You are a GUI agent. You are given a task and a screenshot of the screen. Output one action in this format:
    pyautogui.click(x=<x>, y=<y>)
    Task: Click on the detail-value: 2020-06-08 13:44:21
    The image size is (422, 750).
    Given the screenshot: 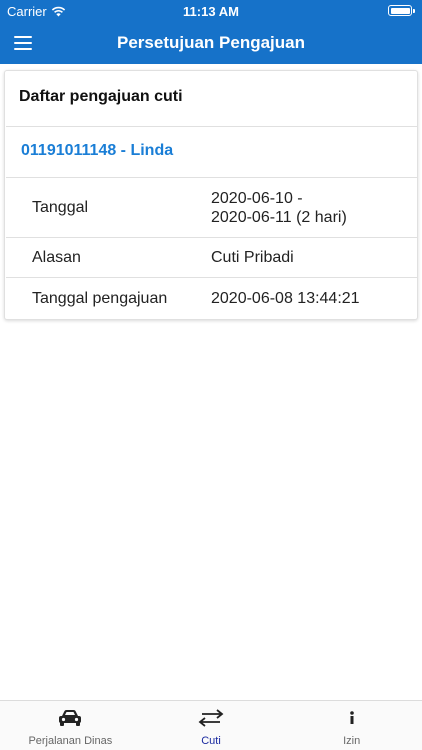 What is the action you would take?
    pyautogui.click(x=285, y=298)
    